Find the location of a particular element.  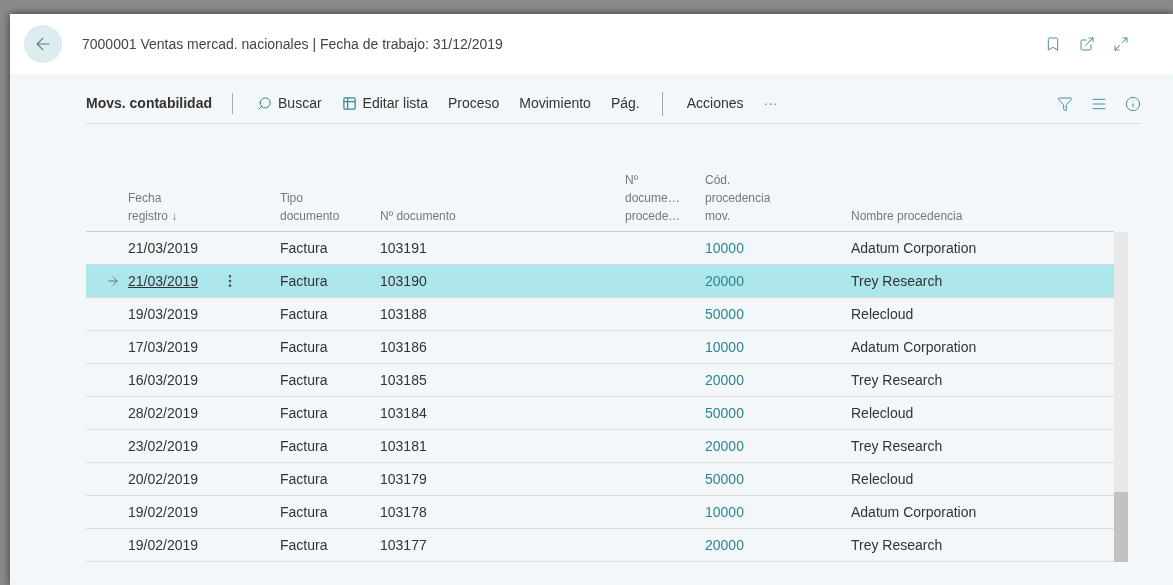

action-button: Acciones is located at coordinates (715, 103).